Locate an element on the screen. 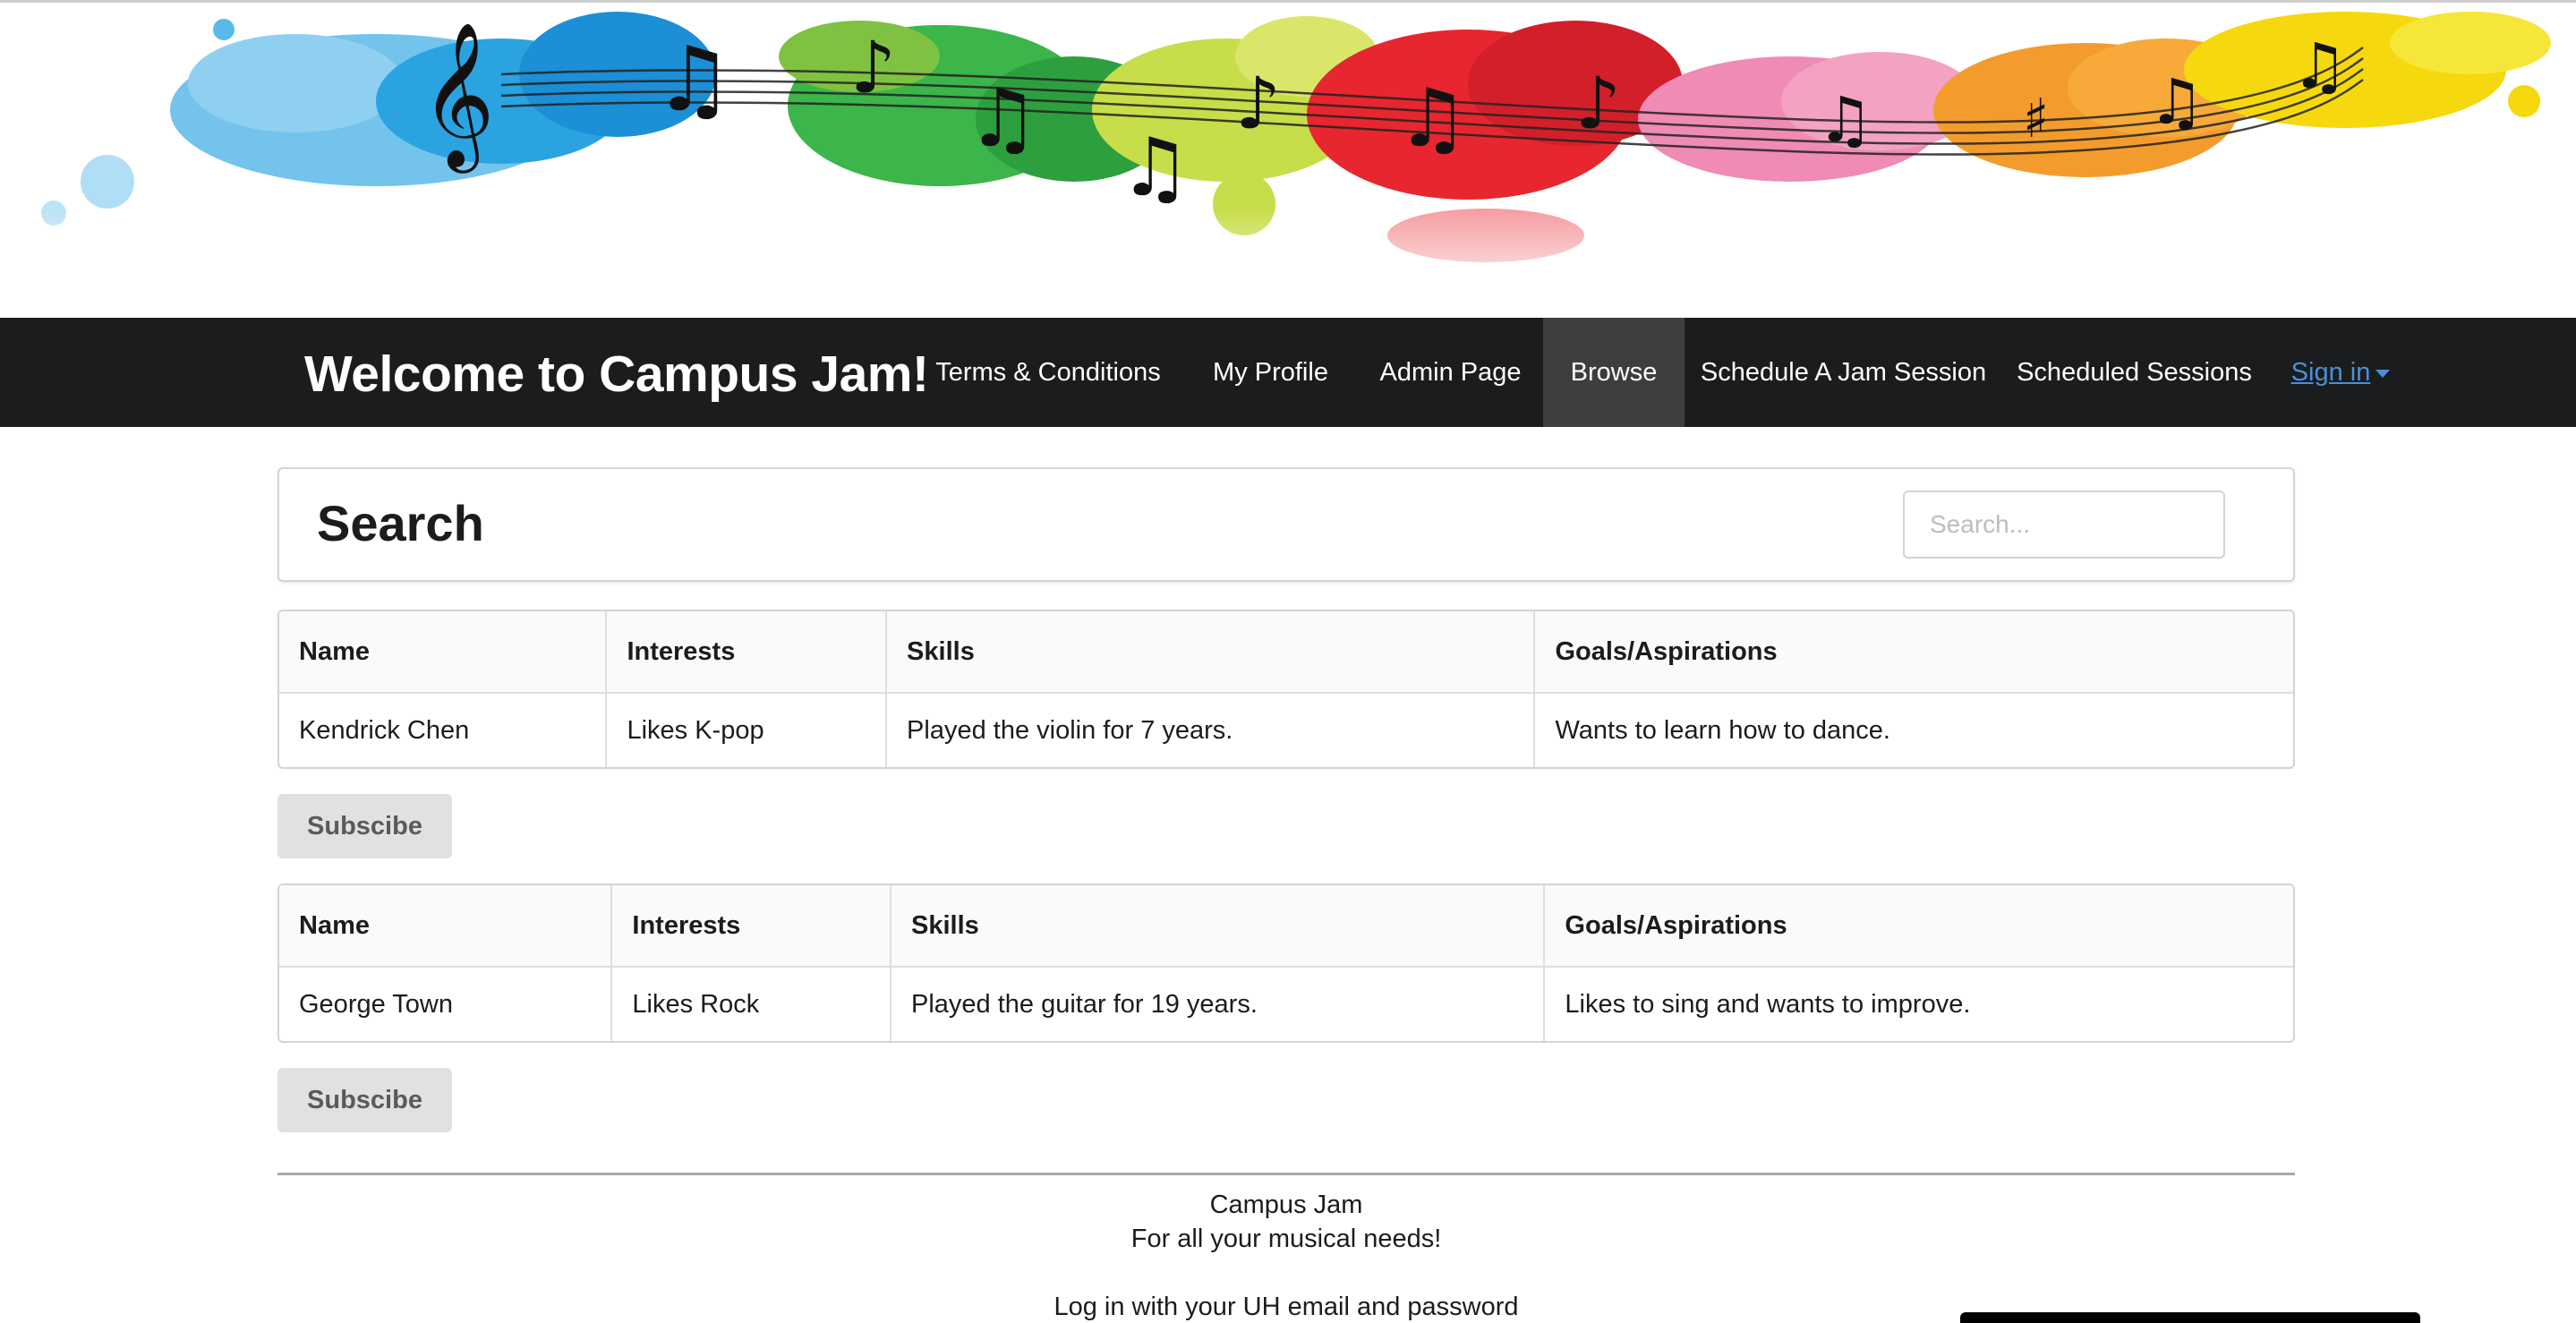  cell-goals: Wants to learn how to dance. is located at coordinates (1913, 730).